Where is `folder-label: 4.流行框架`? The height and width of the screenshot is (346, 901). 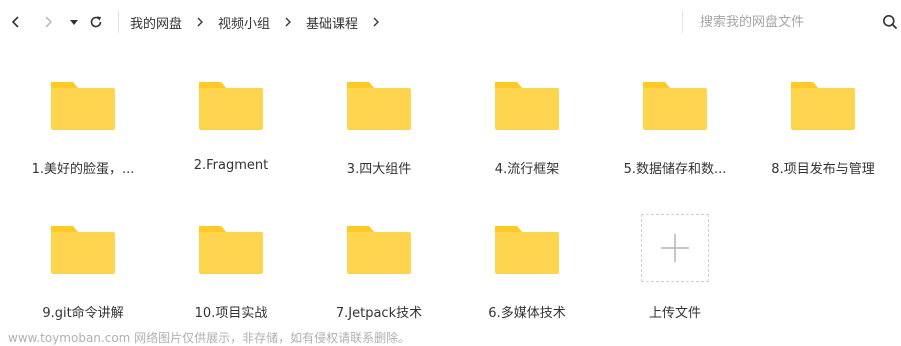
folder-label: 4.流行框架 is located at coordinates (527, 169).